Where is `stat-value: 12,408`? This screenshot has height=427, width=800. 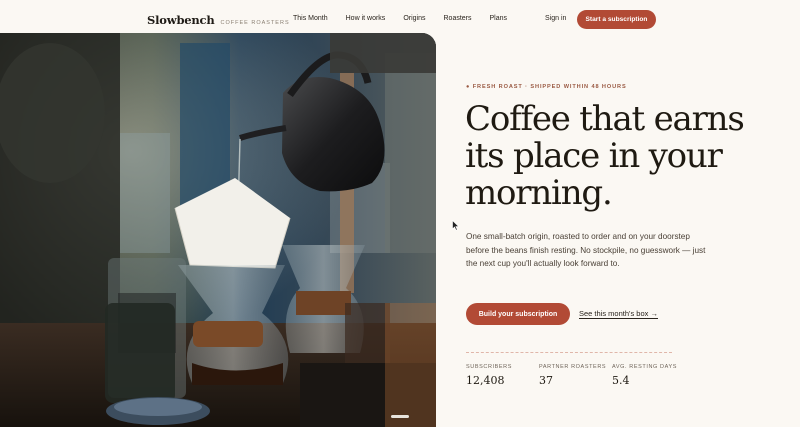 stat-value: 12,408 is located at coordinates (485, 380).